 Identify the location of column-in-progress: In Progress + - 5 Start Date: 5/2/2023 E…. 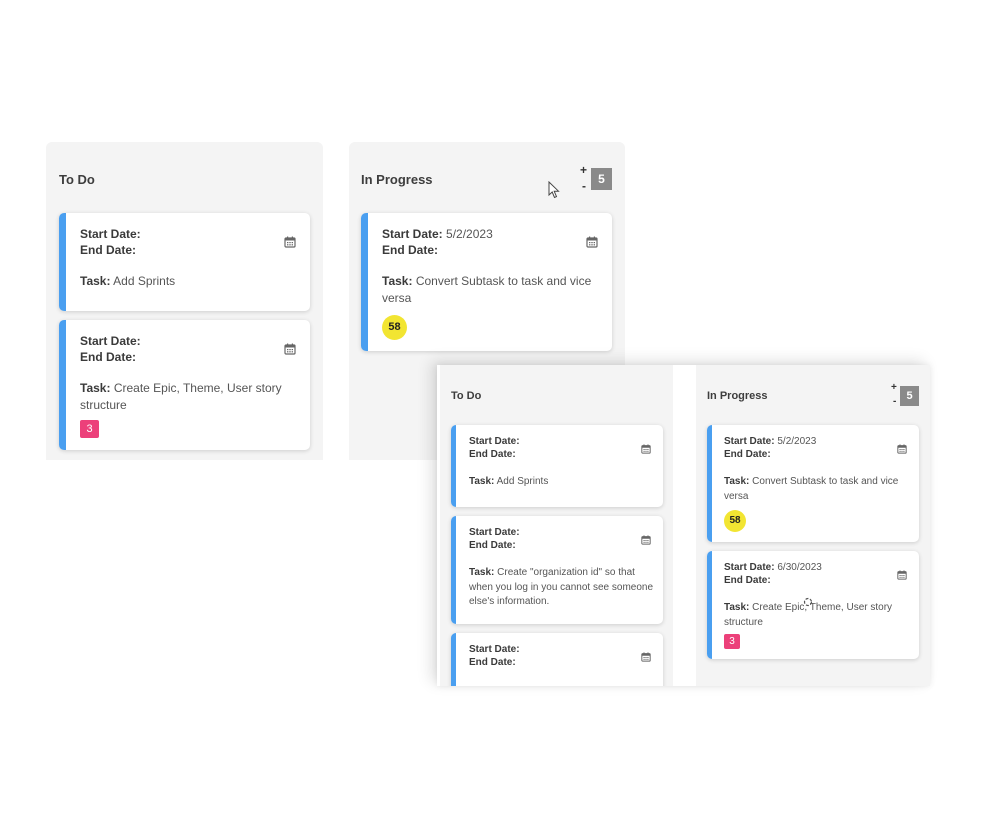
(813, 525).